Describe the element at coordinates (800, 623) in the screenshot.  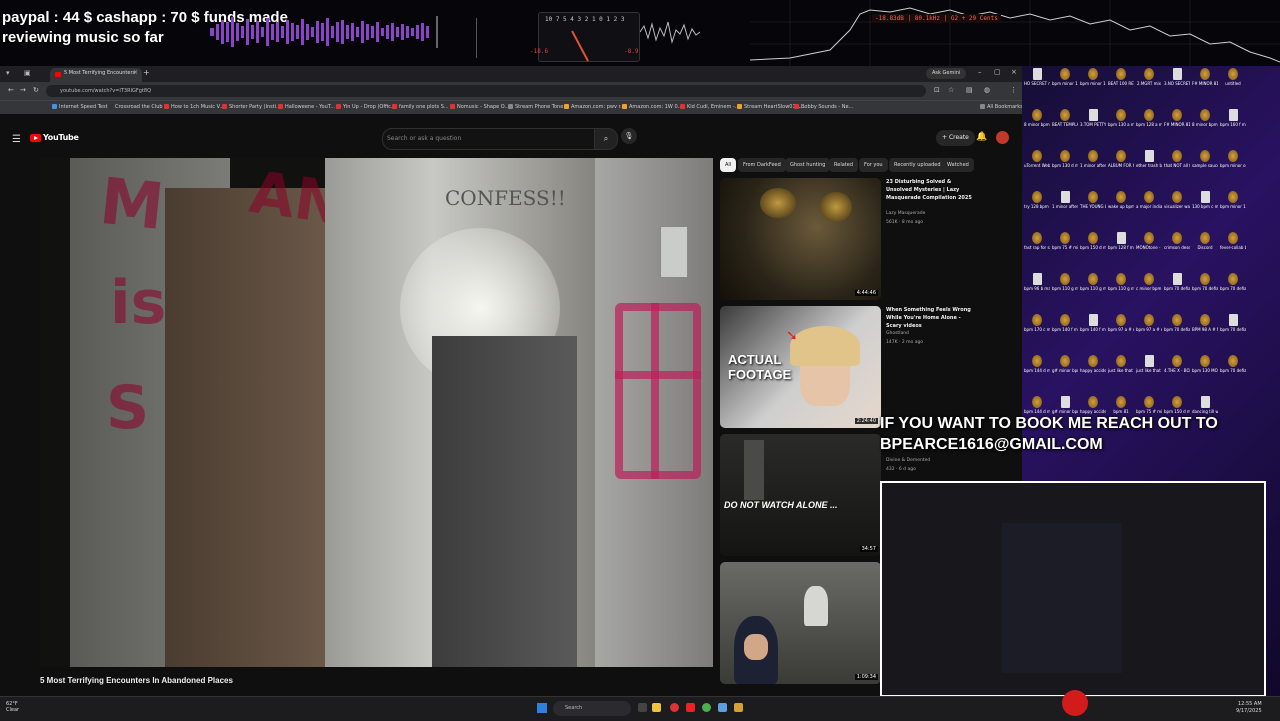
I see `video-thumbnail: 1:09:34` at that location.